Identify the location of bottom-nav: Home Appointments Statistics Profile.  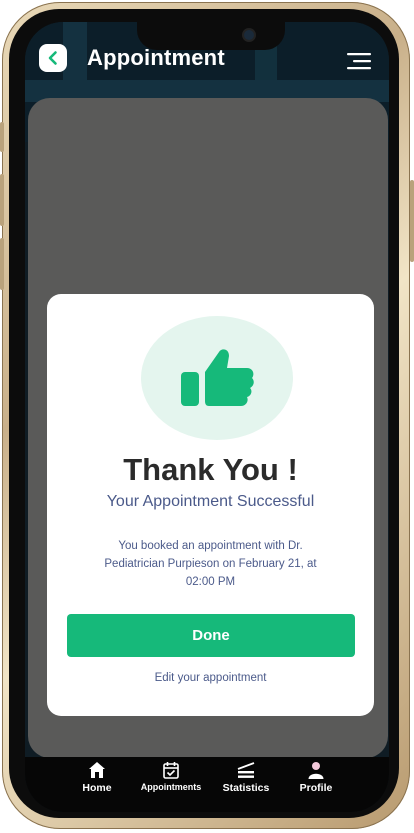
(207, 784).